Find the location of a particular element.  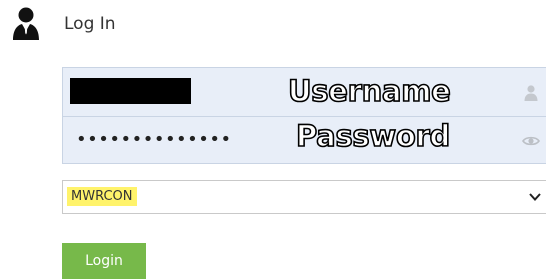

password-overlay-label: Password is located at coordinates (373, 136).